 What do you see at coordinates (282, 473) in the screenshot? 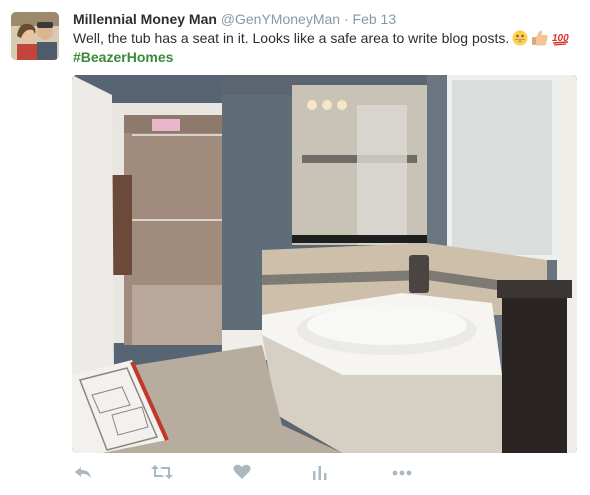
I see `tweet-actions` at bounding box center [282, 473].